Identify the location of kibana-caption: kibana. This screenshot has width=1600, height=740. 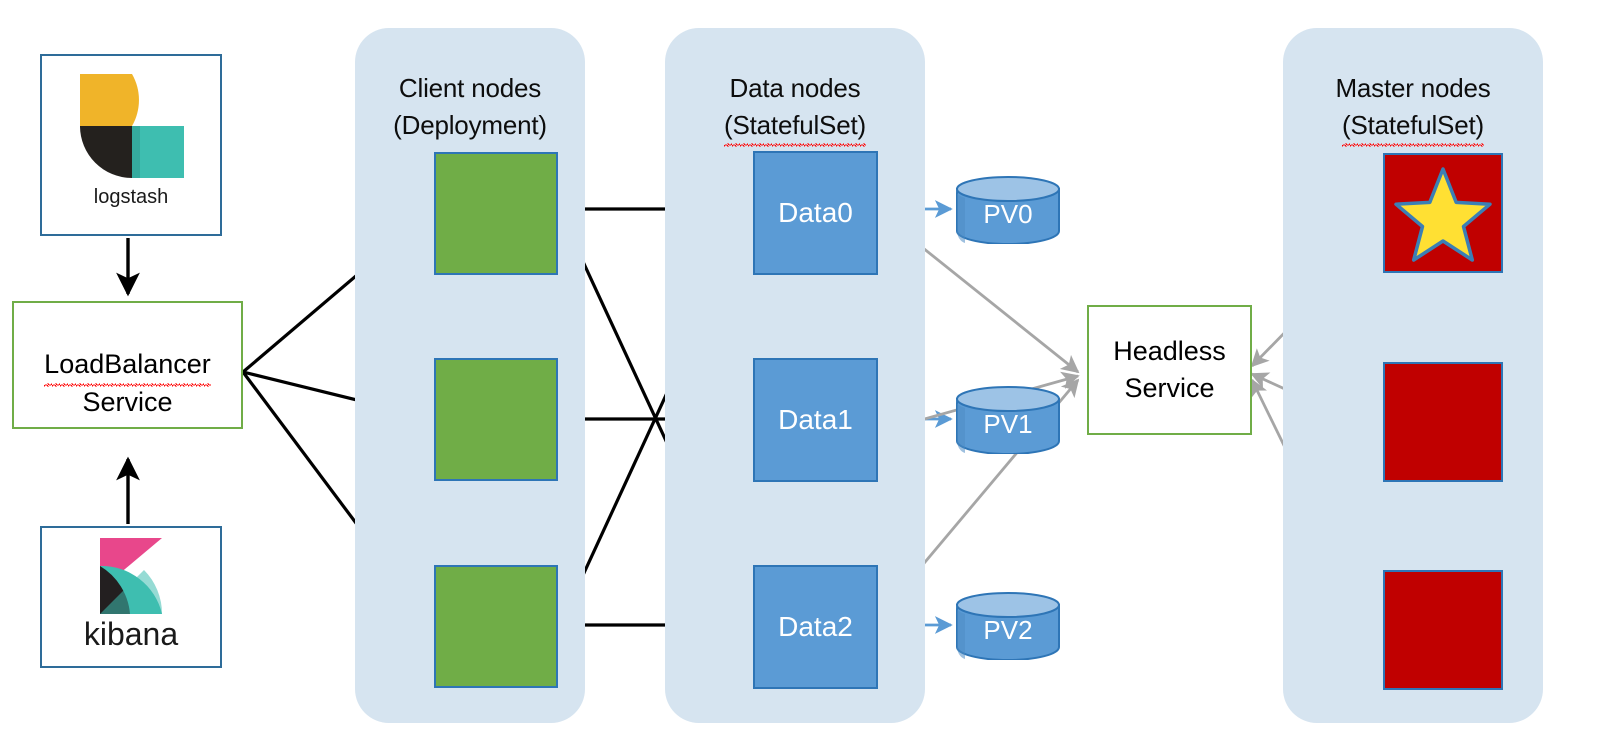
(131, 634).